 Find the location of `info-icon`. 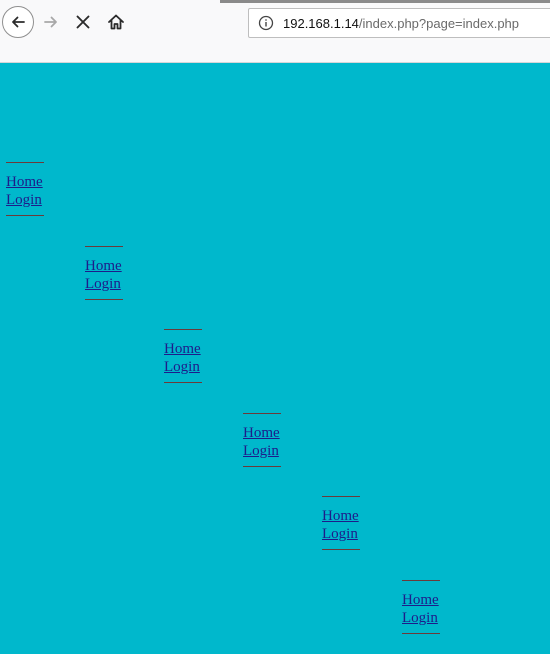

info-icon is located at coordinates (266, 23).